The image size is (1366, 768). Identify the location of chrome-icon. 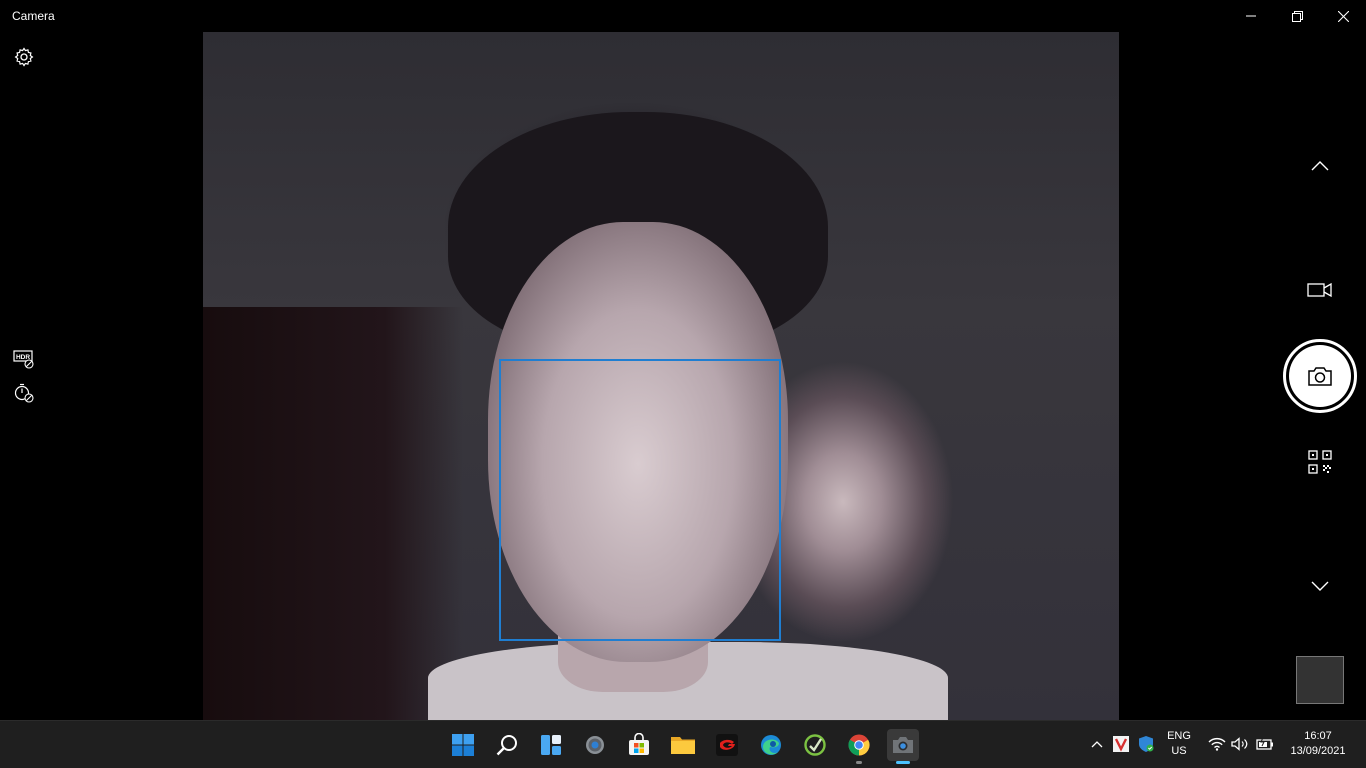
(859, 745).